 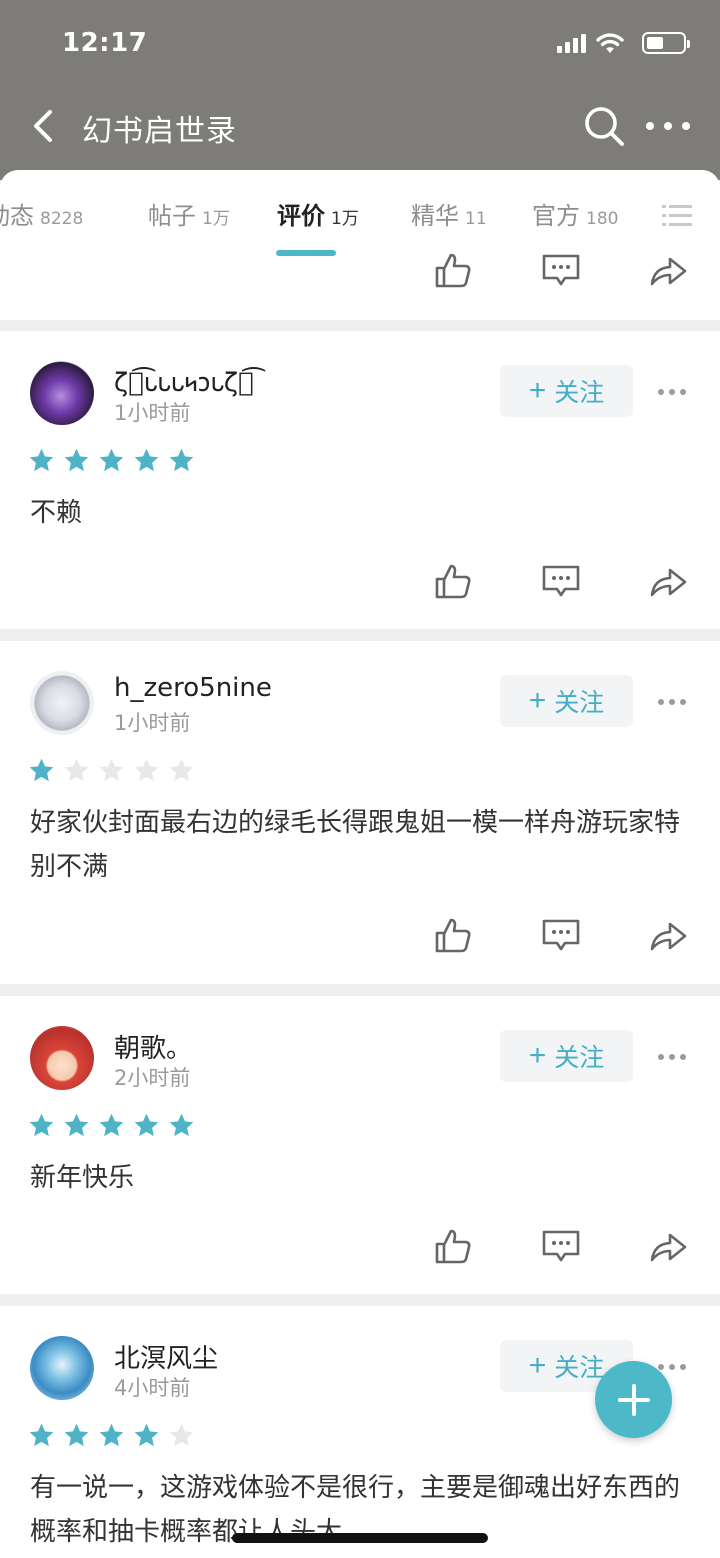 What do you see at coordinates (301, 216) in the screenshot?
I see `tab-label: 评价` at bounding box center [301, 216].